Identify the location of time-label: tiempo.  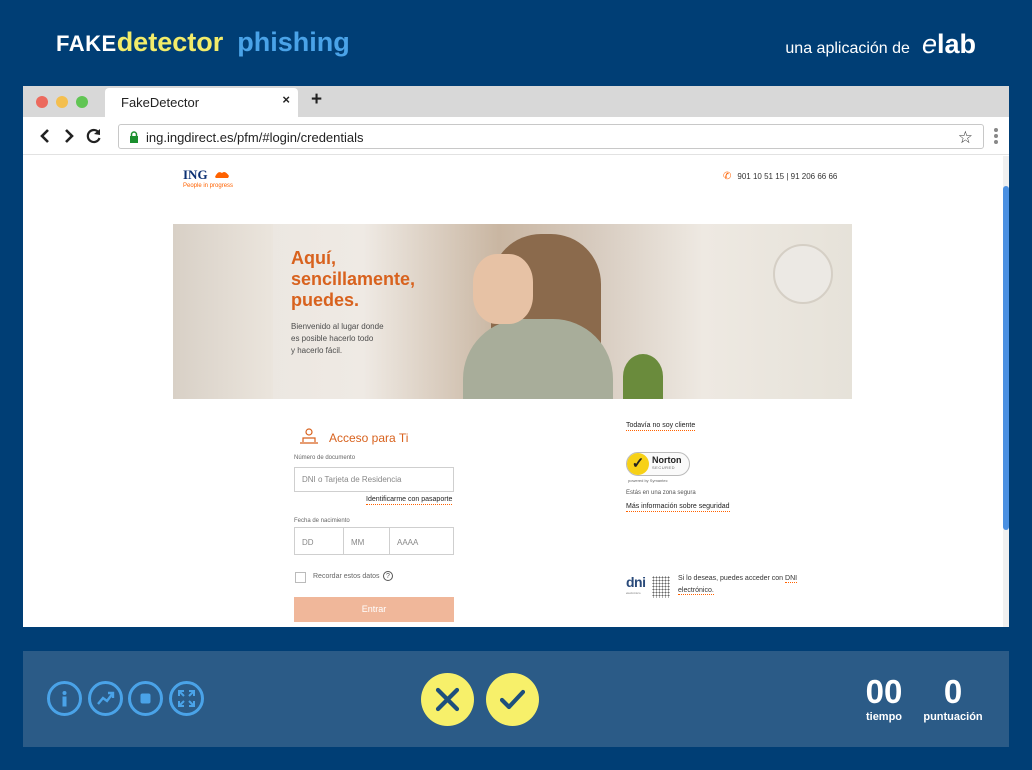
(884, 717).